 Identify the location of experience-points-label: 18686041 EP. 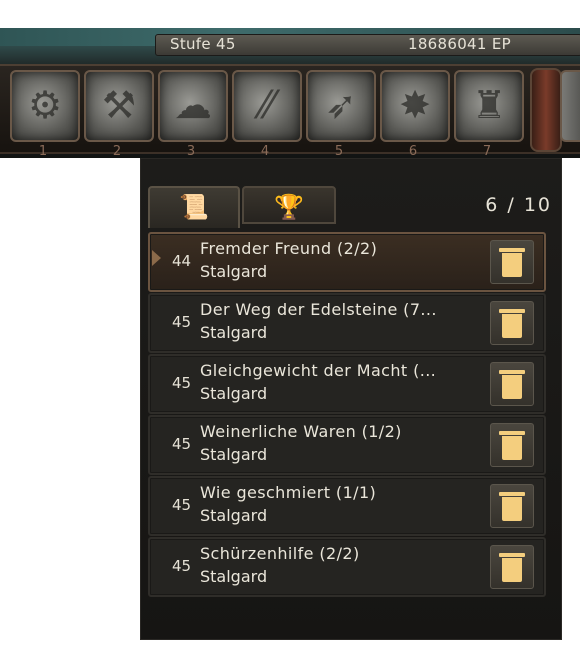
(459, 44).